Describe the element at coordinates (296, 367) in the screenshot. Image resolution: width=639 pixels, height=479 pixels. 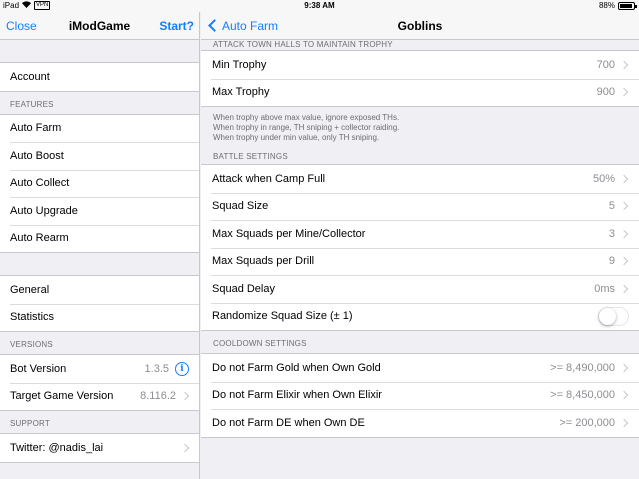
I see `gold-cooldown-label: Do not Farm Gold when Own Gold` at that location.